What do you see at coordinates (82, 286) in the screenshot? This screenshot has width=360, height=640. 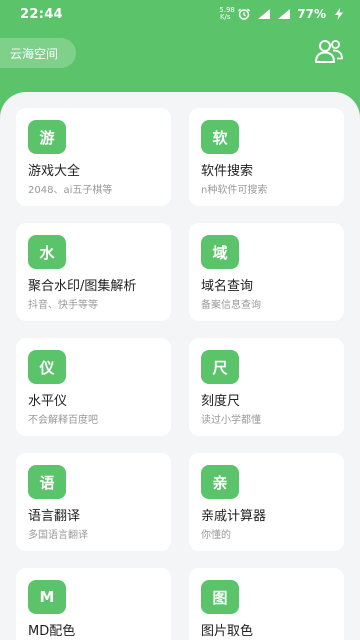 I see `card-title: 聚合水印/图集解析` at bounding box center [82, 286].